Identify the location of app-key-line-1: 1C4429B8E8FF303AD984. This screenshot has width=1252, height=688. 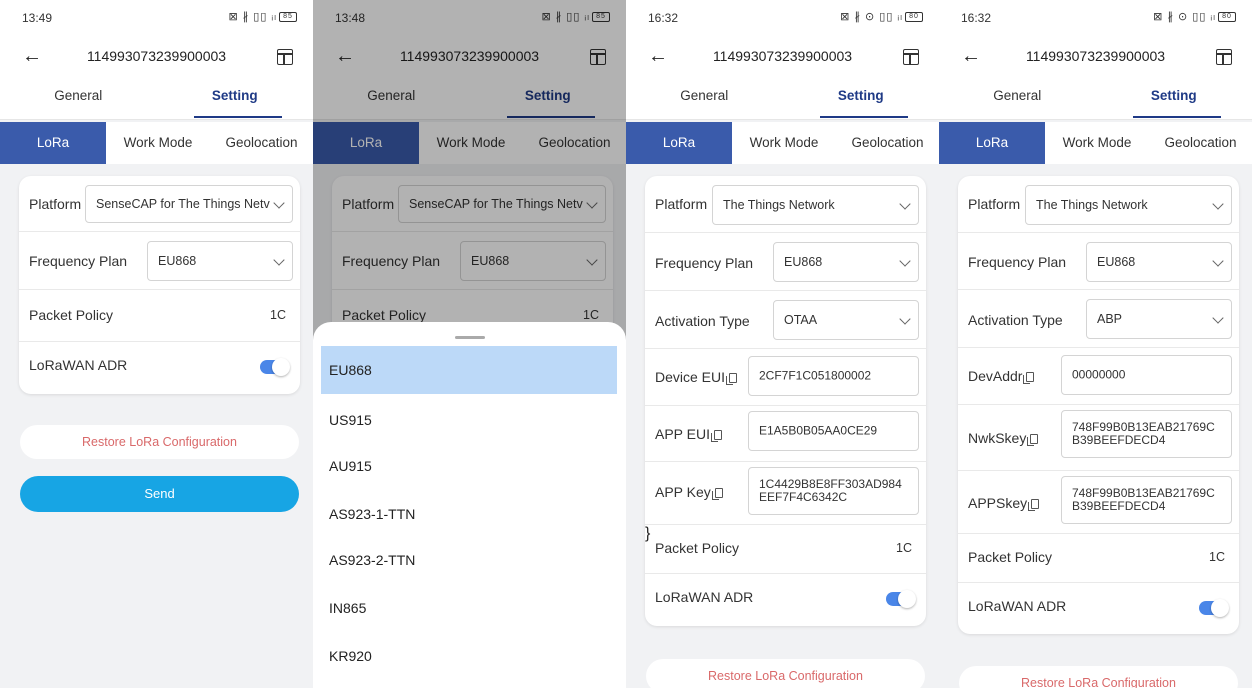
(830, 484).